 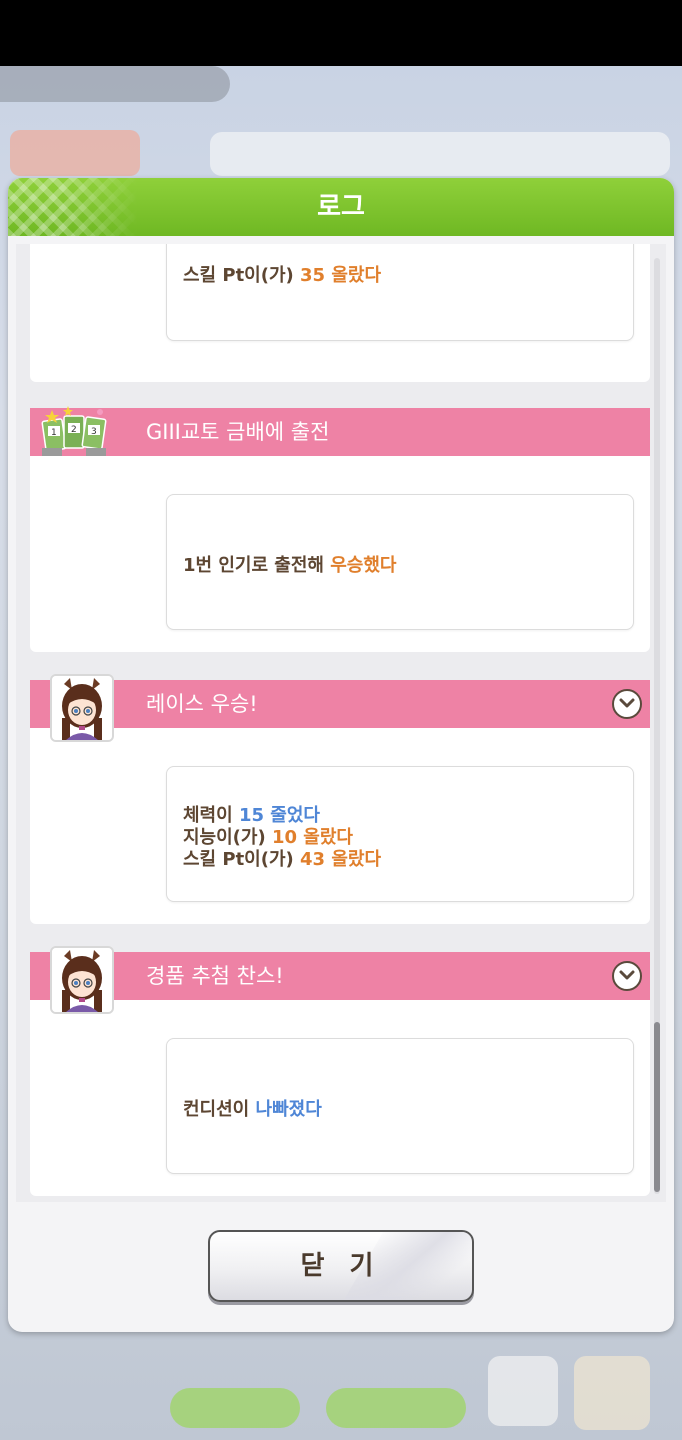 What do you see at coordinates (252, 1109) in the screenshot?
I see `log-message-line: 컨디션이 나빠졌다` at bounding box center [252, 1109].